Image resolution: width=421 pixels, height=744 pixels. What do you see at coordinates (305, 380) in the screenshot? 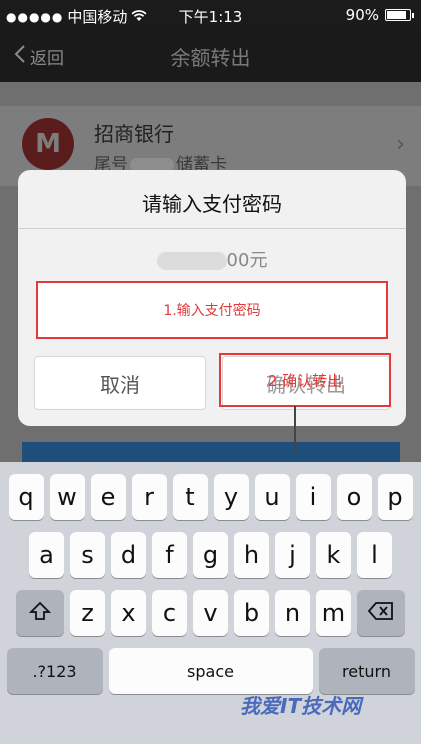
I see `confirm-annotation: 2.确认转出` at bounding box center [305, 380].